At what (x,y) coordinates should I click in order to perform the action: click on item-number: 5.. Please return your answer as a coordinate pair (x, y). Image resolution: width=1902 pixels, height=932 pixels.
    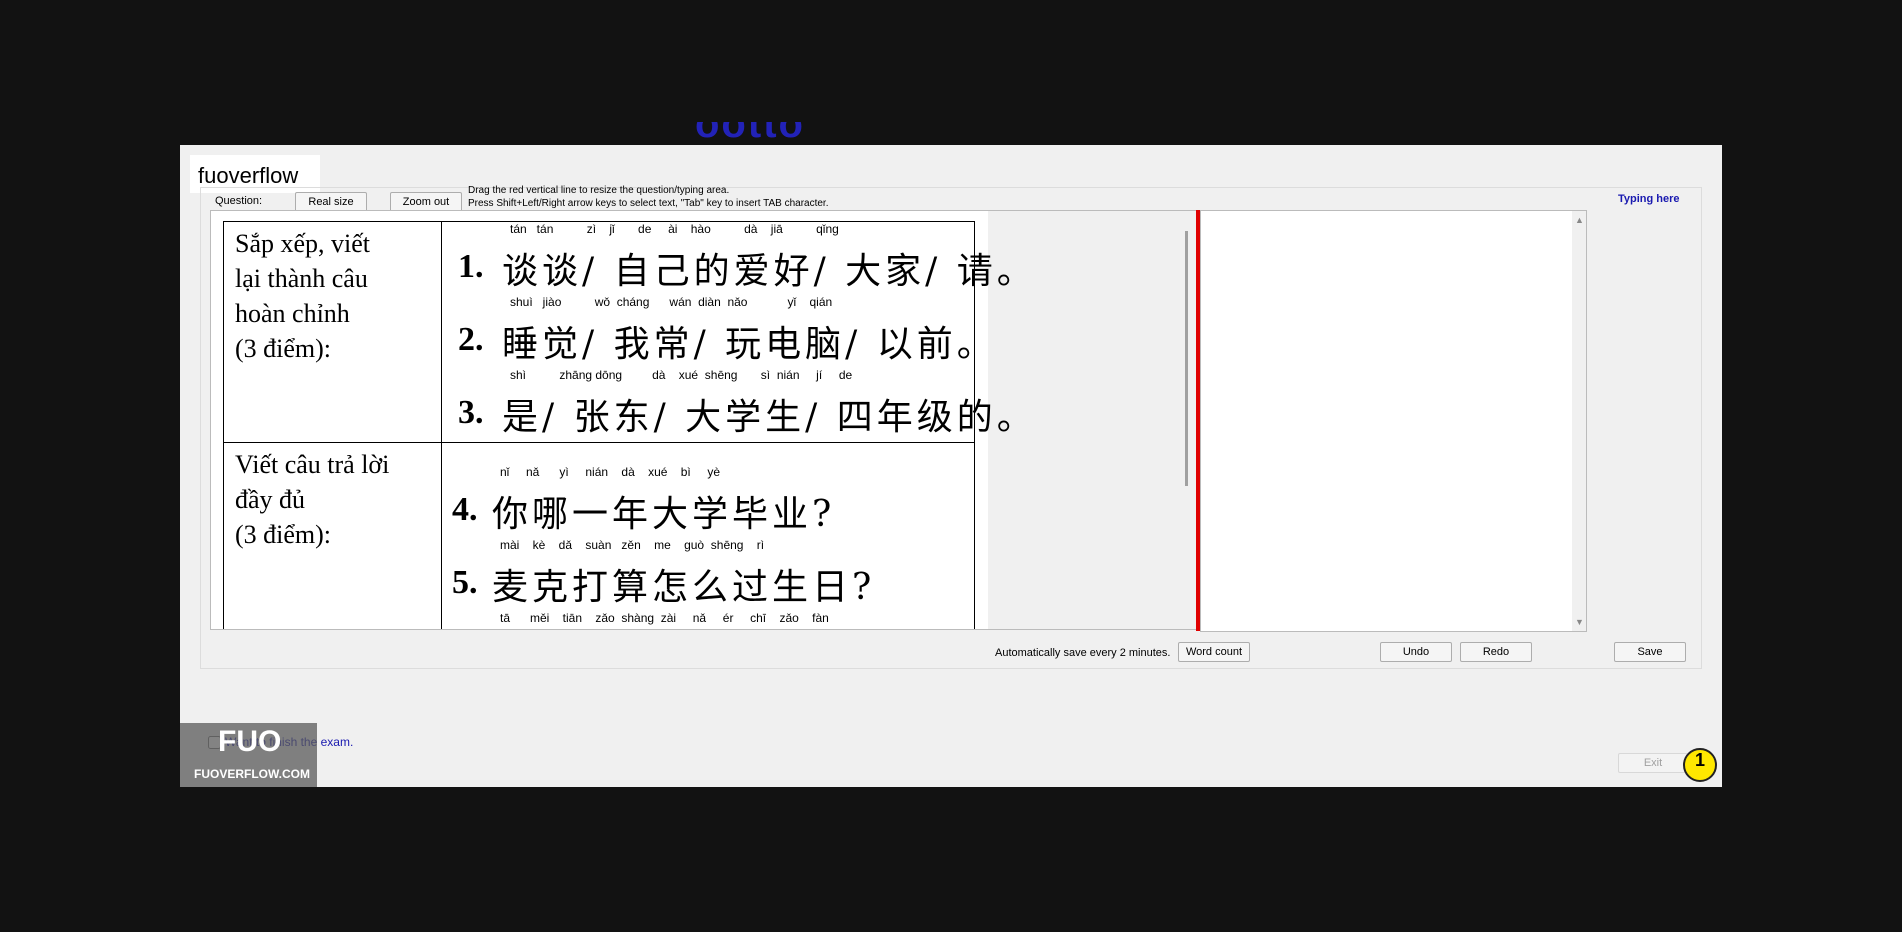
    Looking at the image, I should click on (465, 582).